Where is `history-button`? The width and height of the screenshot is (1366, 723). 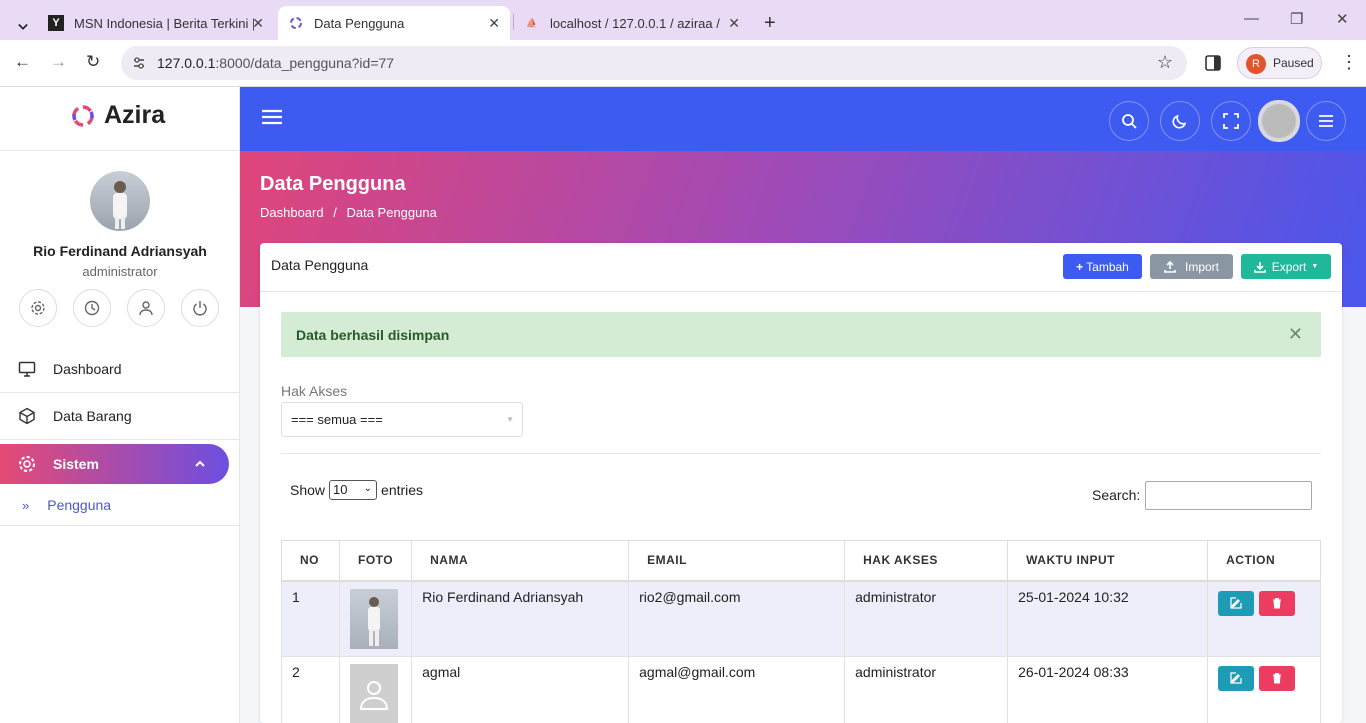 history-button is located at coordinates (92, 308).